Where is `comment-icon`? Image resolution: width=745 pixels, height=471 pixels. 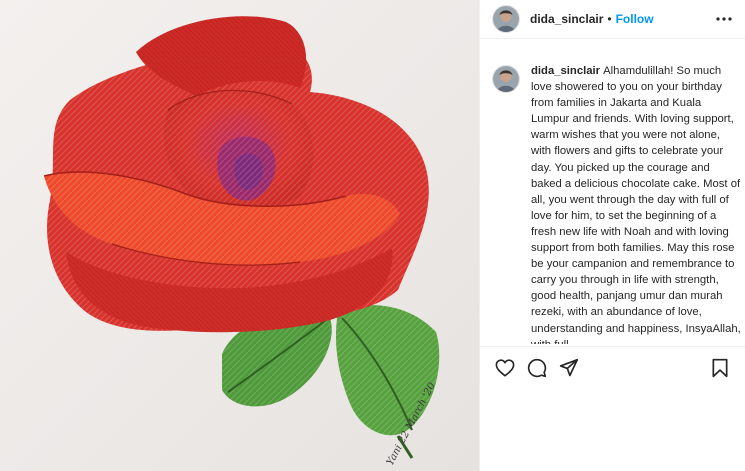
comment-icon is located at coordinates (537, 368).